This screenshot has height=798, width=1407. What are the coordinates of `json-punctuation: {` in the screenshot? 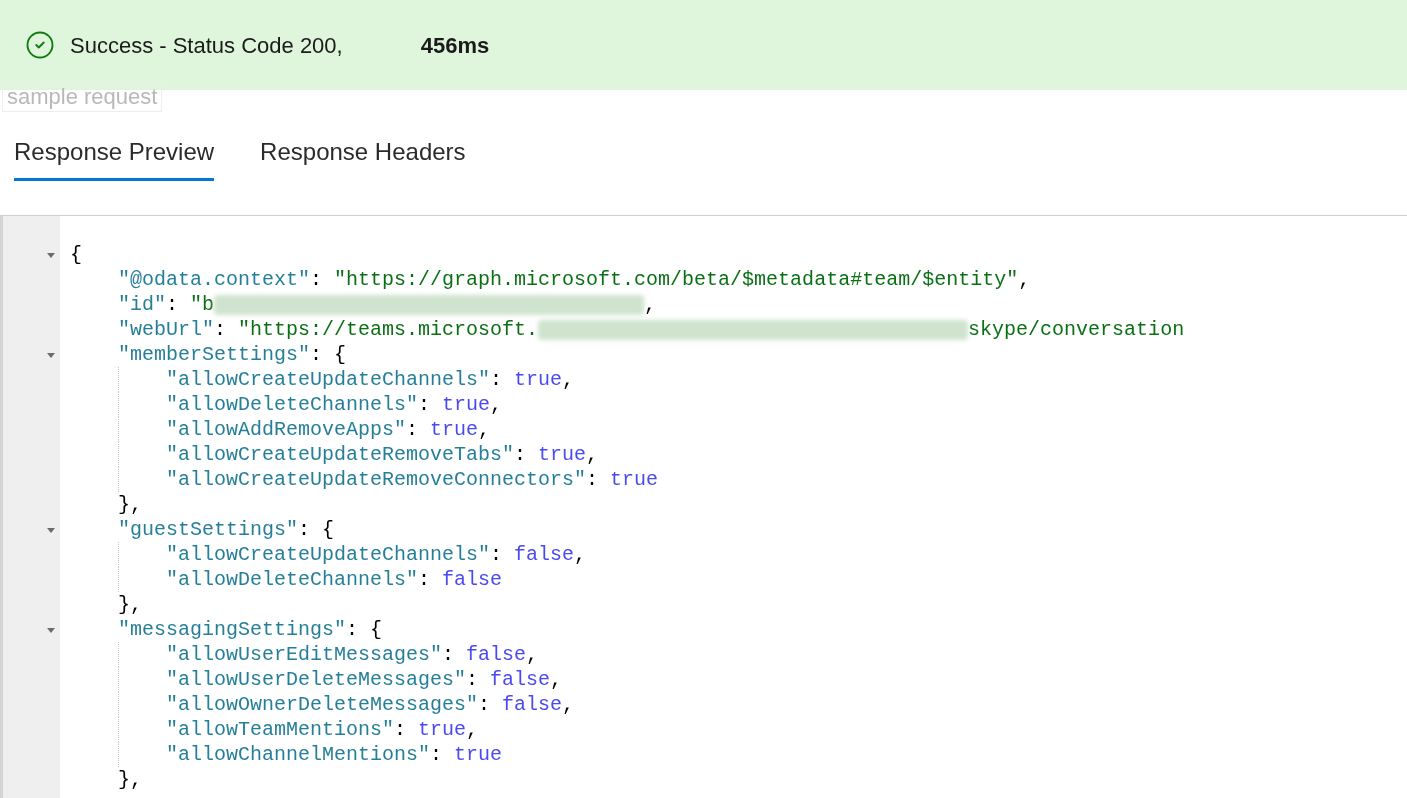 It's located at (76, 254).